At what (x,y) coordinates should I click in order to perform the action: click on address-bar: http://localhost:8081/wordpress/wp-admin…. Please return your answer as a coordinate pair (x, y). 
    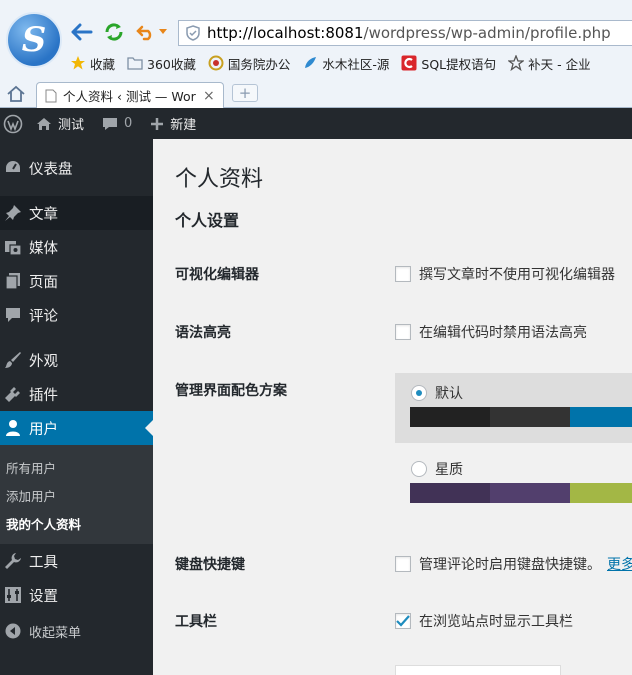
    Looking at the image, I should click on (405, 33).